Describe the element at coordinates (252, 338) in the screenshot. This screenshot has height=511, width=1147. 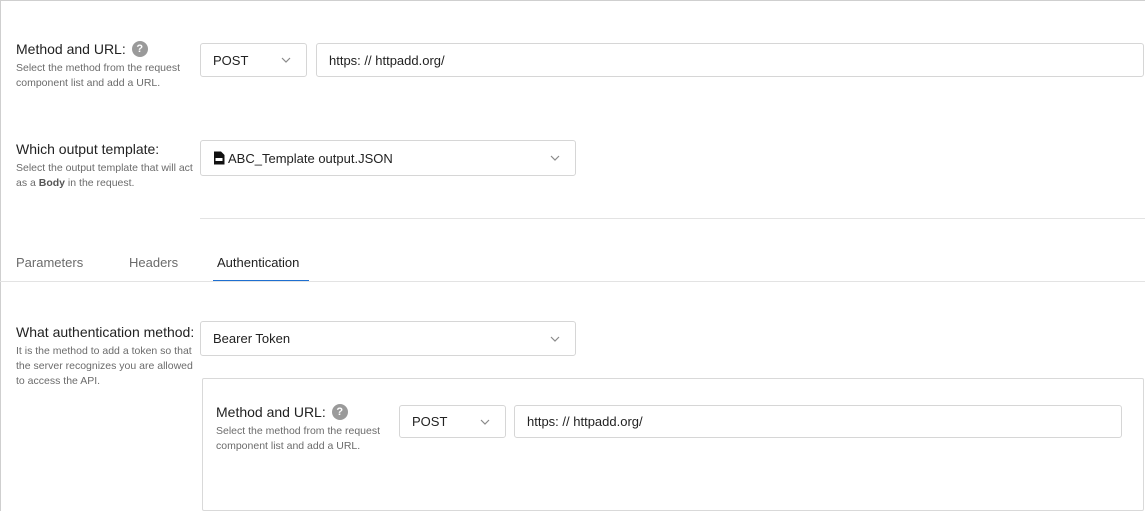
I see `auth-method-value: Bearer Token` at that location.